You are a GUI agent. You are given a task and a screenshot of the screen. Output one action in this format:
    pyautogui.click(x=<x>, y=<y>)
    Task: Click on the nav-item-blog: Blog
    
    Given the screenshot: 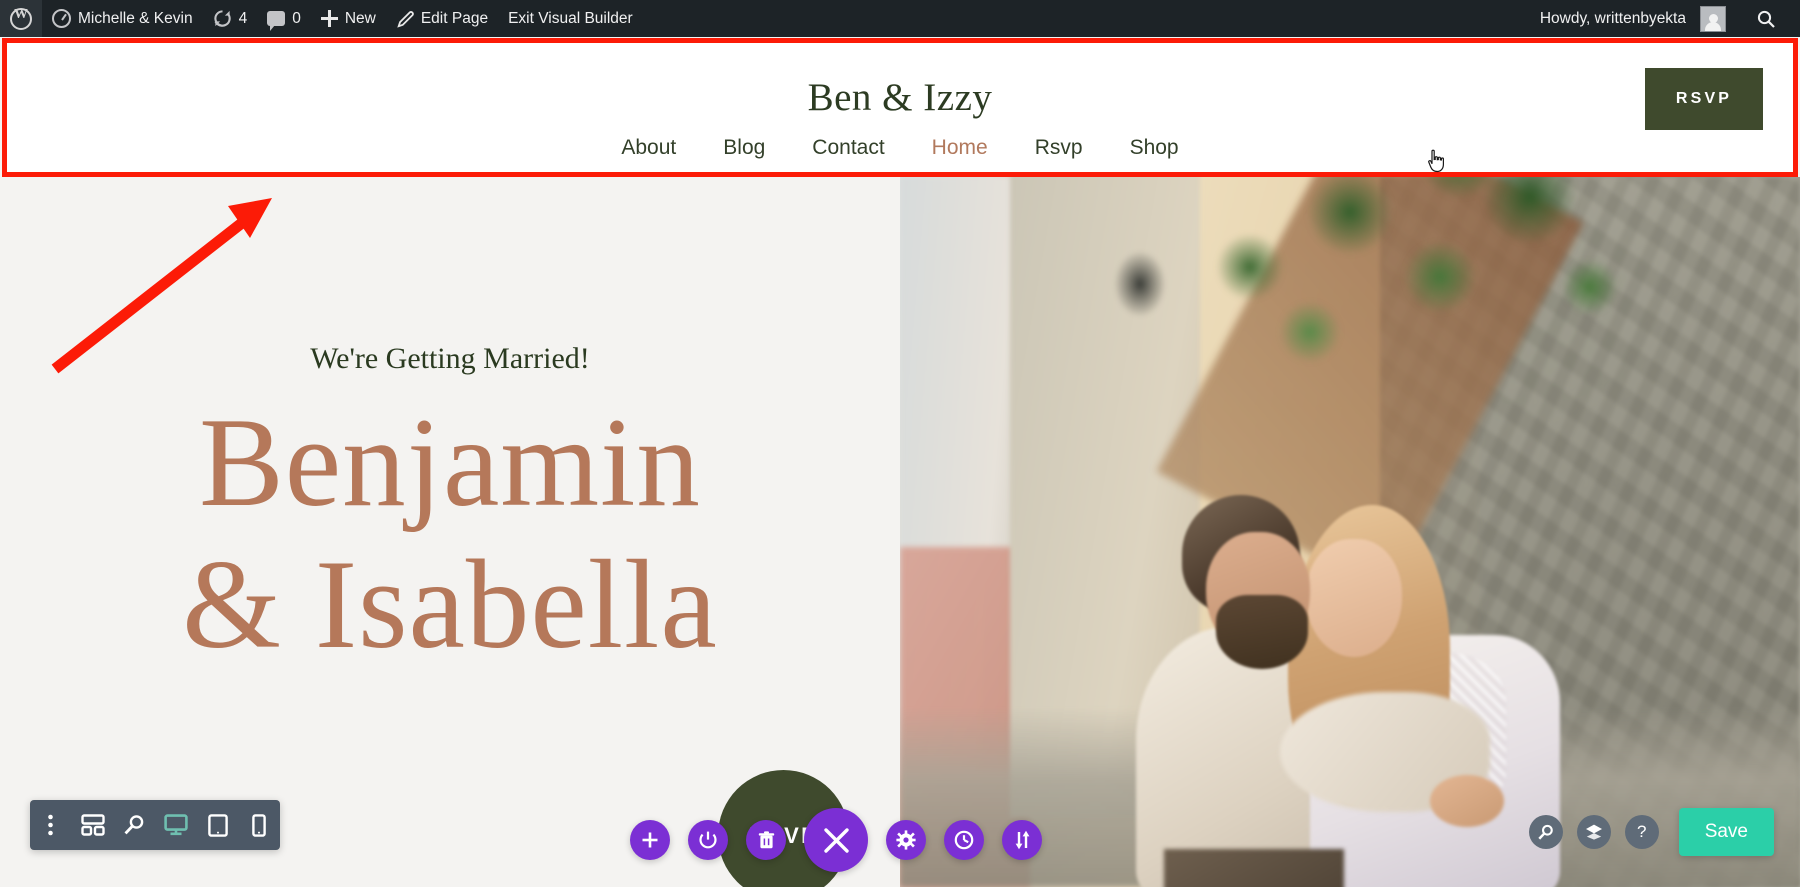 What is the action you would take?
    pyautogui.click(x=744, y=148)
    